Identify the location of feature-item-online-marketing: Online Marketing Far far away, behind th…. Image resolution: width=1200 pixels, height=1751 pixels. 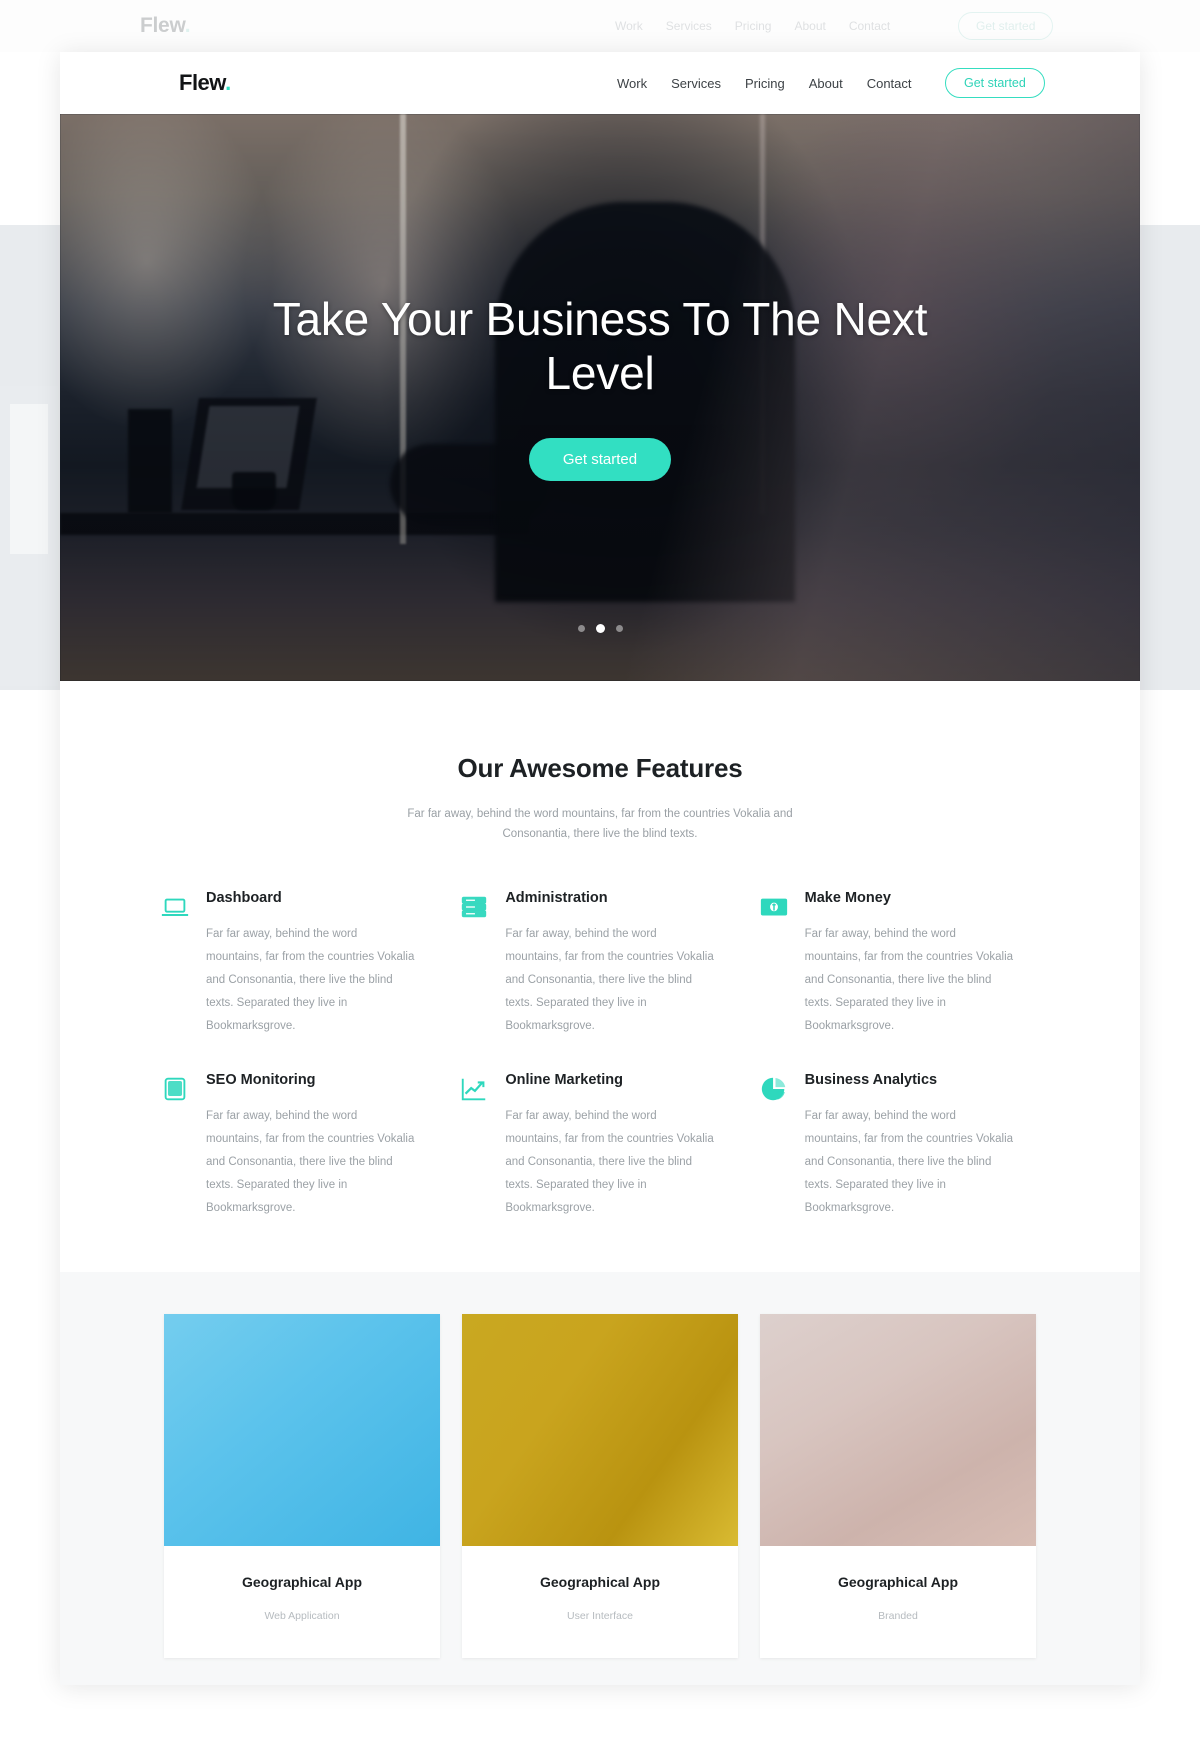
(599, 1146).